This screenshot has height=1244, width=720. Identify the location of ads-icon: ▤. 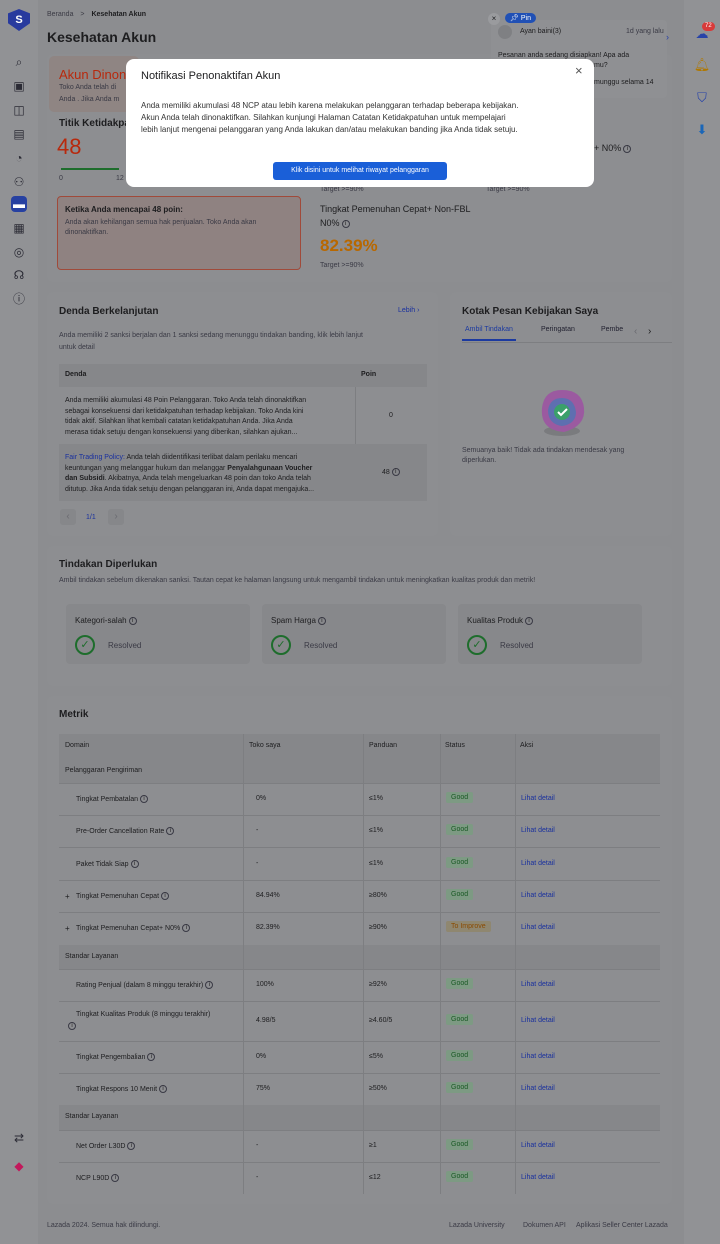
(19, 134).